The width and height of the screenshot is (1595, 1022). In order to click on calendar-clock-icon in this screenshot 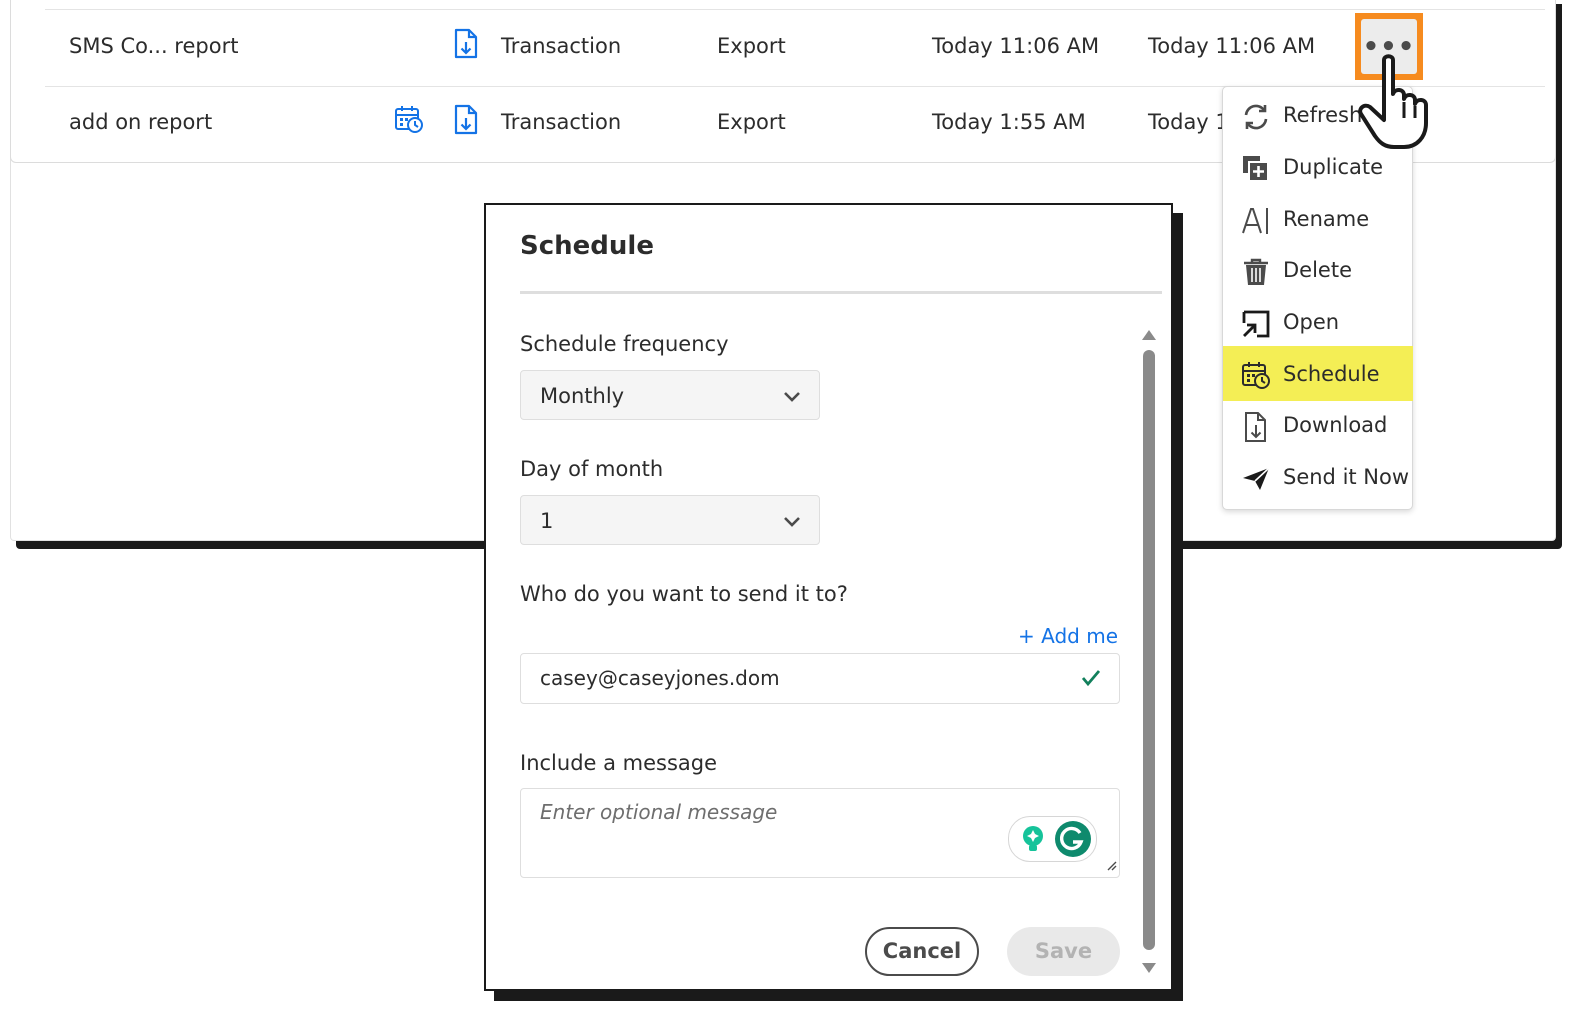, I will do `click(409, 121)`.